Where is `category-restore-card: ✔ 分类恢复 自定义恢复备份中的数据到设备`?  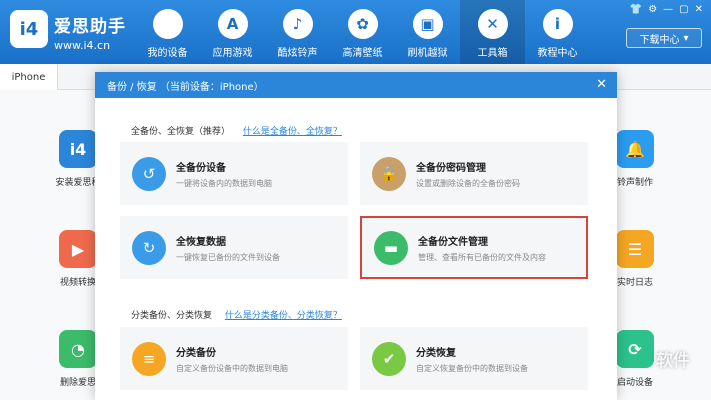
category-restore-card: ✔ 分类恢复 自定义恢复备份中的数据到设备 is located at coordinates (474, 358).